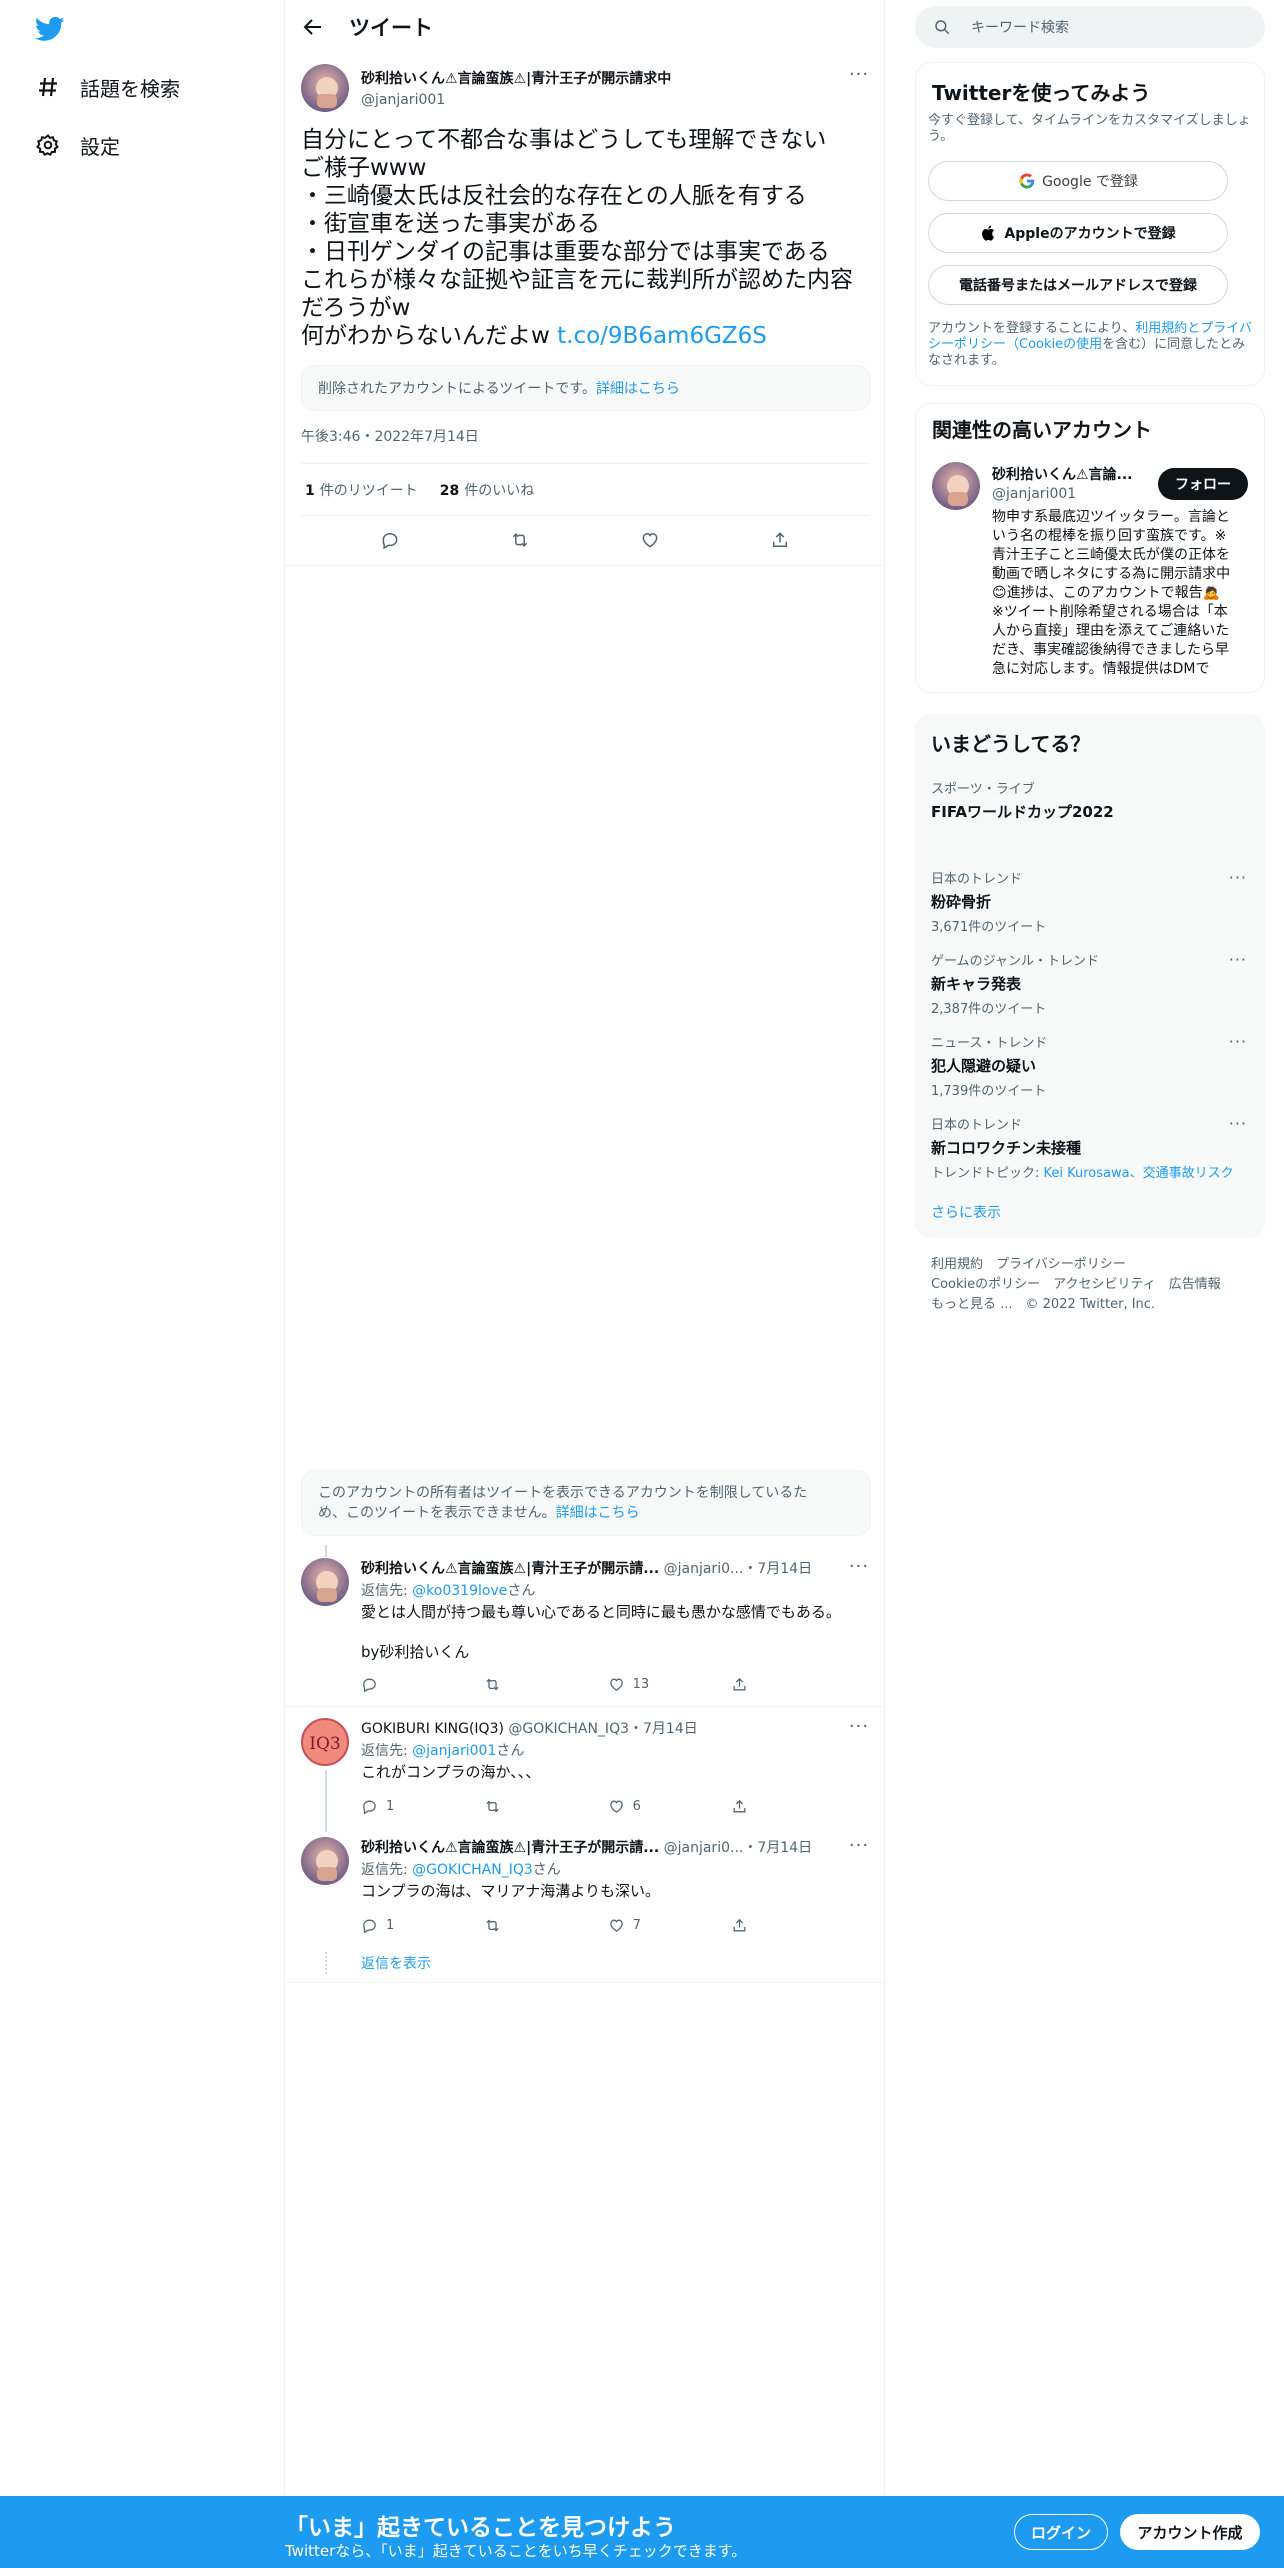 This screenshot has width=1284, height=2568. What do you see at coordinates (1015, 961) in the screenshot?
I see `trend-category: ゲームのジャンル・トレンド` at bounding box center [1015, 961].